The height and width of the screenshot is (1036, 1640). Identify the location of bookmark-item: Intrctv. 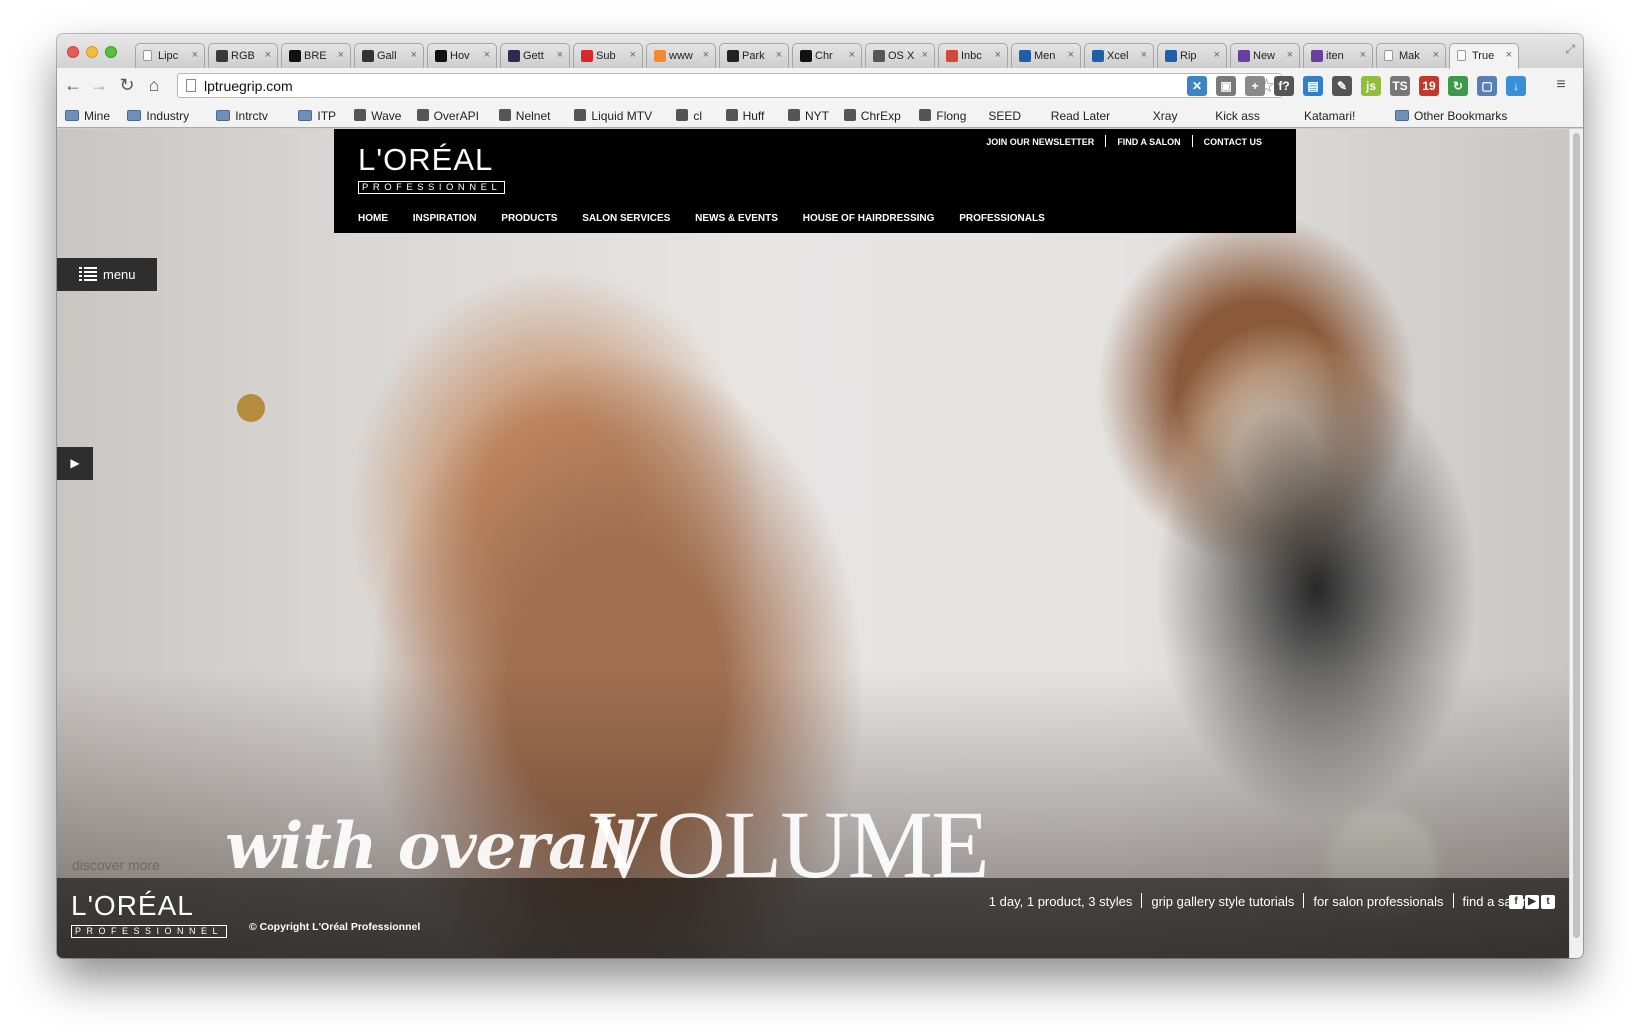
(242, 116).